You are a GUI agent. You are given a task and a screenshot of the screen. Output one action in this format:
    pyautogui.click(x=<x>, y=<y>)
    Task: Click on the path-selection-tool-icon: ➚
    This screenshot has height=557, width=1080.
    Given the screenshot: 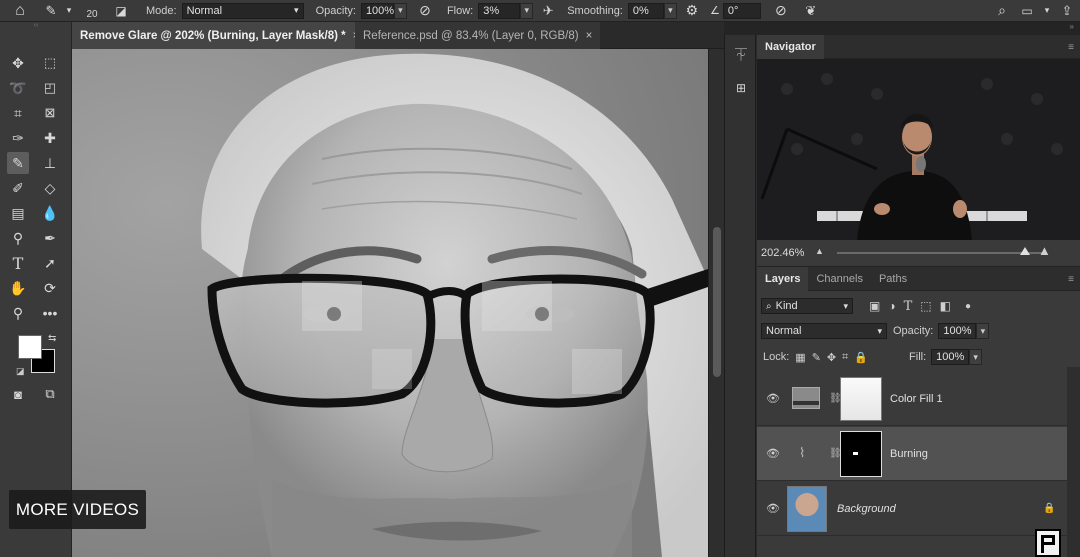 What is the action you would take?
    pyautogui.click(x=50, y=263)
    